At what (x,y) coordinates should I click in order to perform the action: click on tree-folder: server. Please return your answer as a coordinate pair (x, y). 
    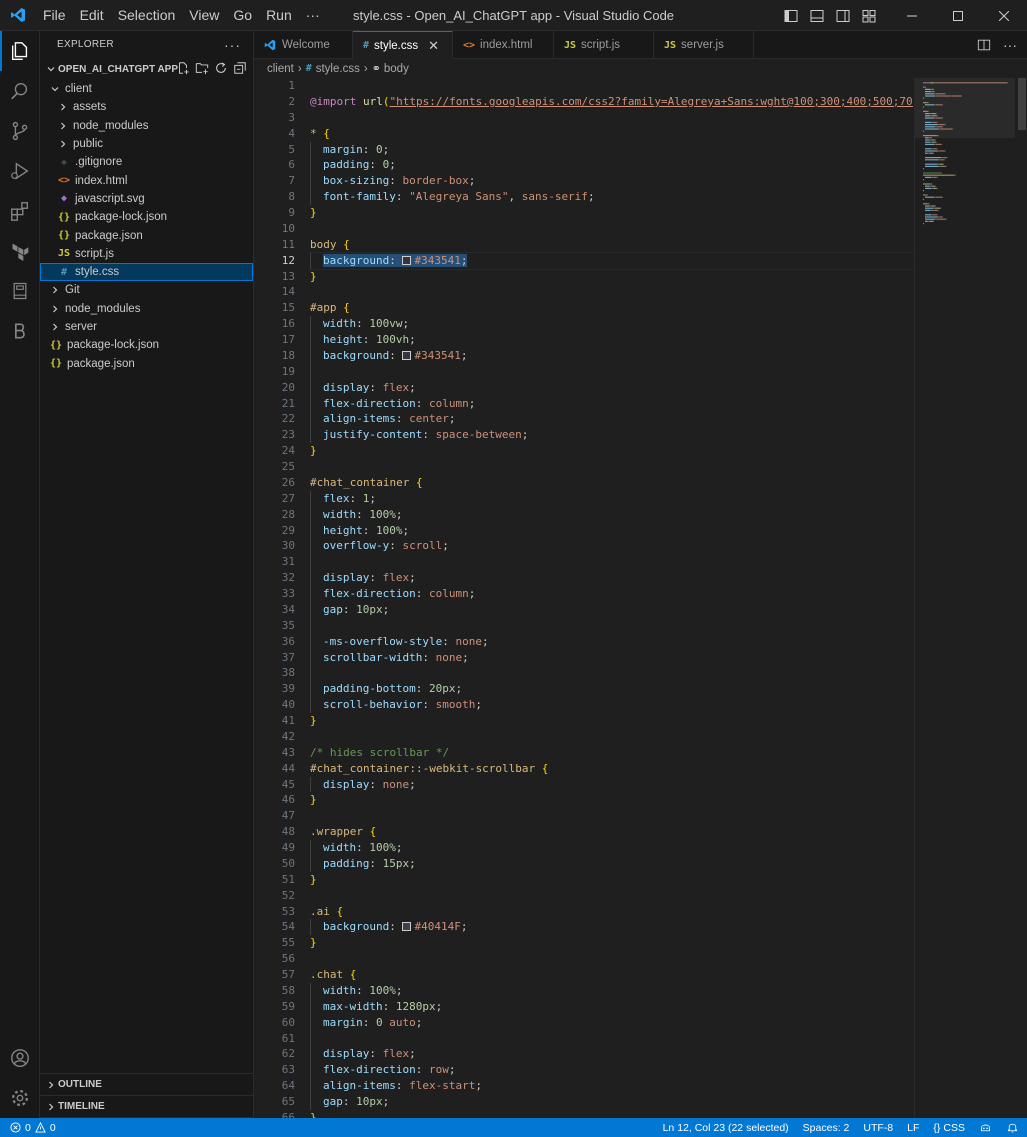
    Looking at the image, I should click on (146, 327).